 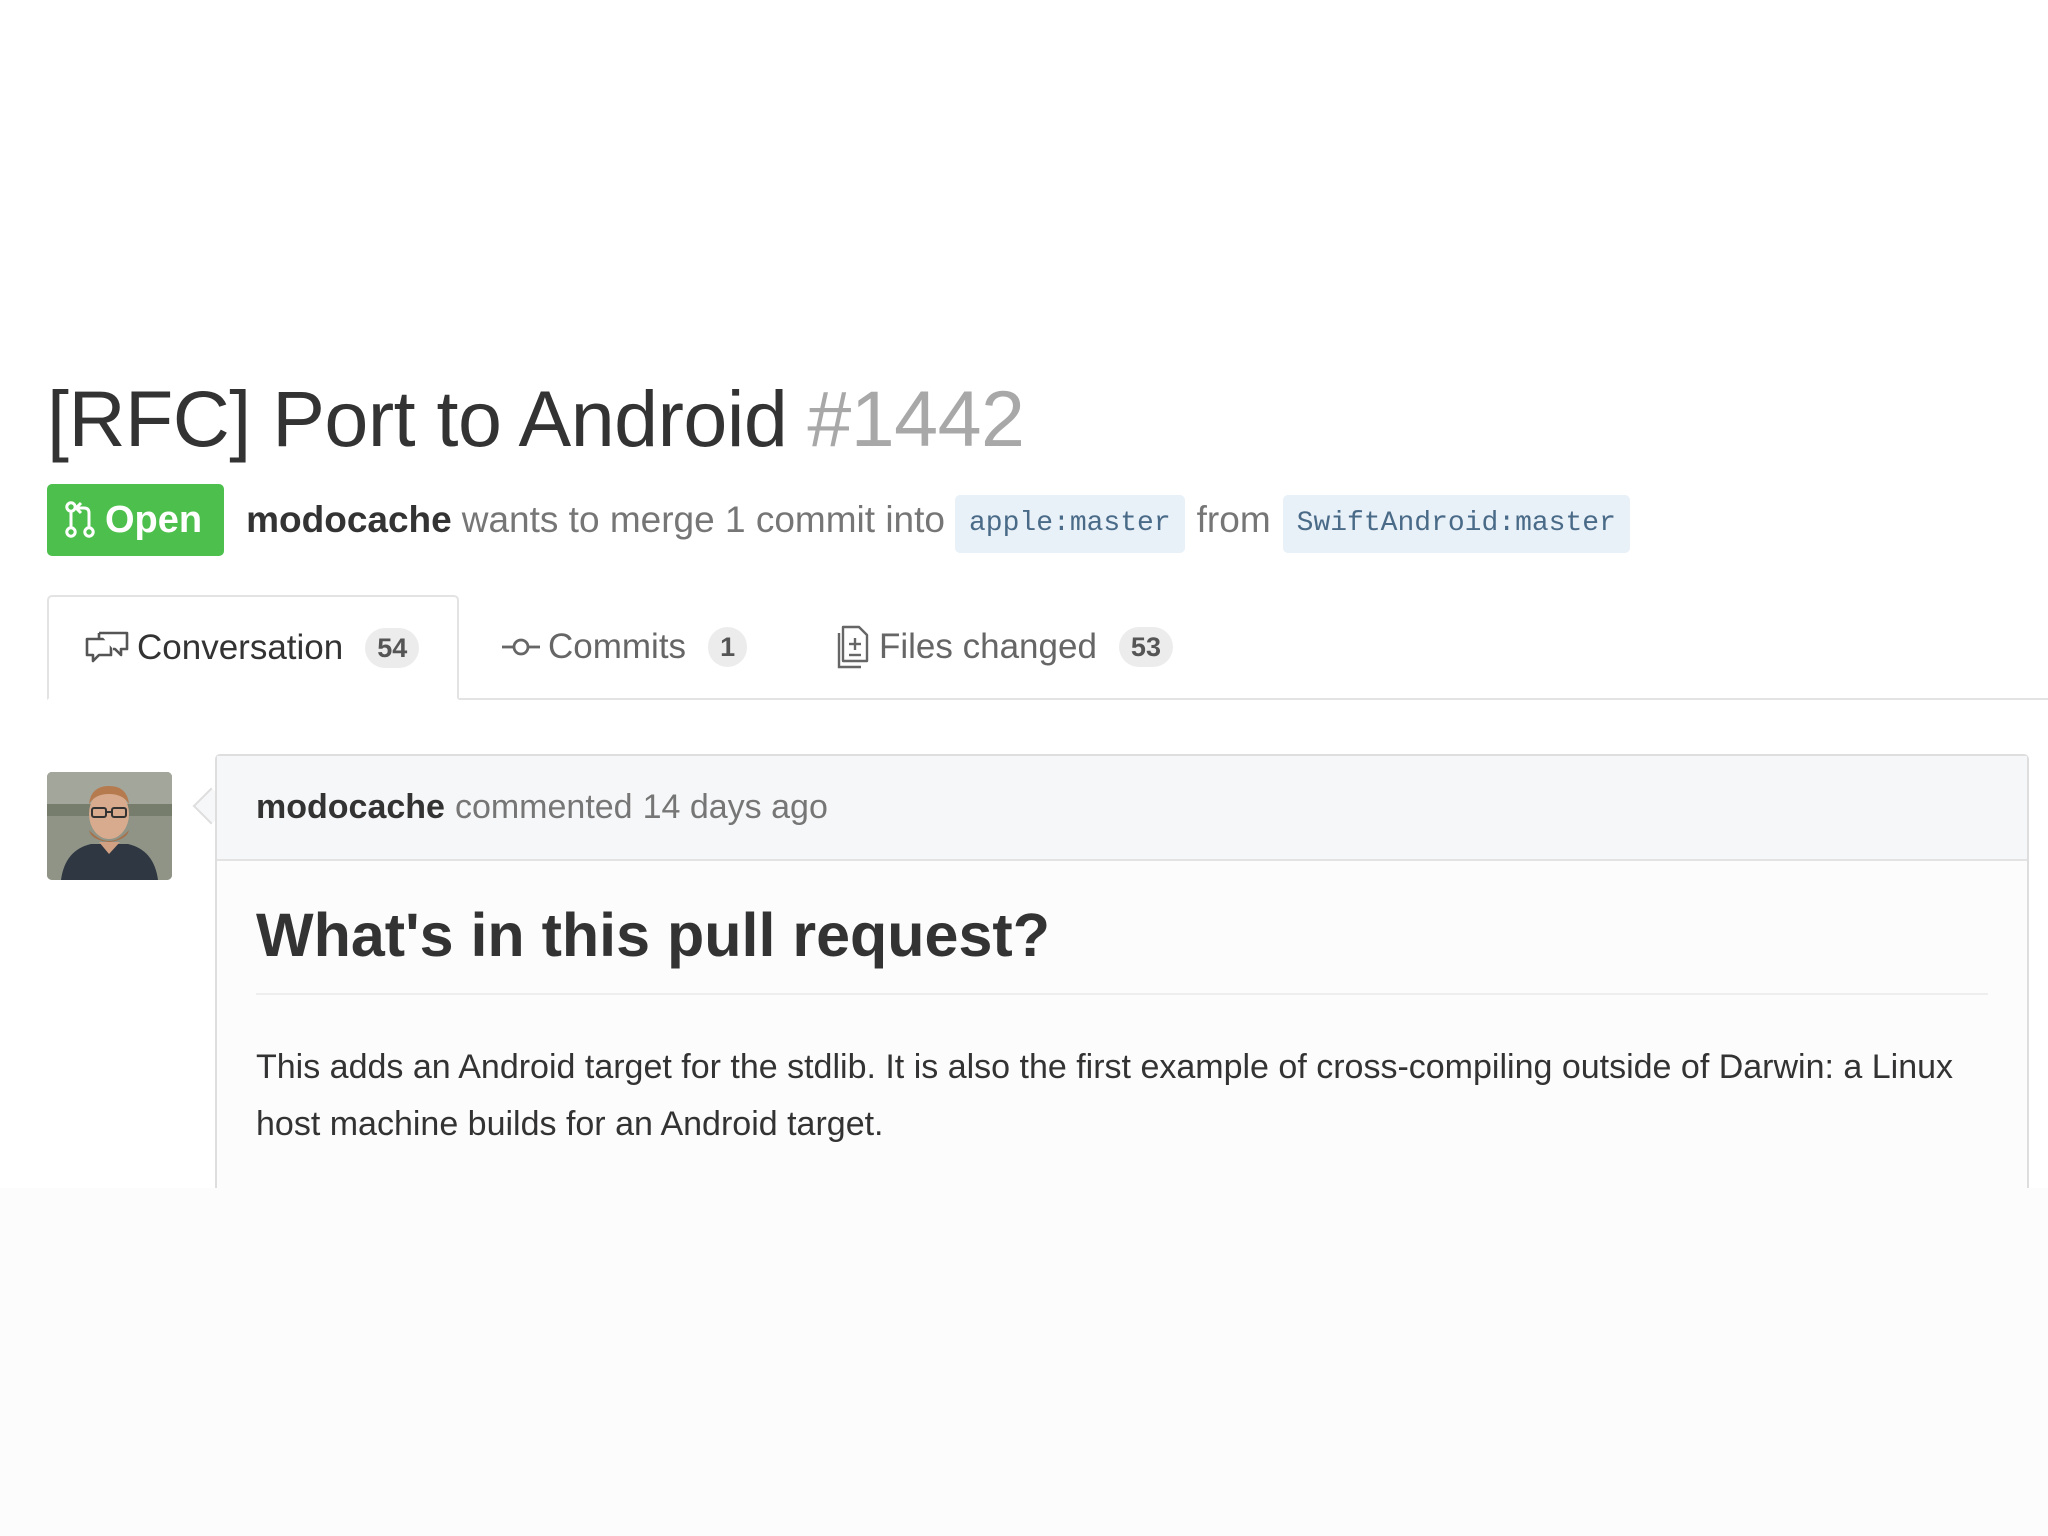 What do you see at coordinates (350, 807) in the screenshot?
I see `comment-author-link: modocache` at bounding box center [350, 807].